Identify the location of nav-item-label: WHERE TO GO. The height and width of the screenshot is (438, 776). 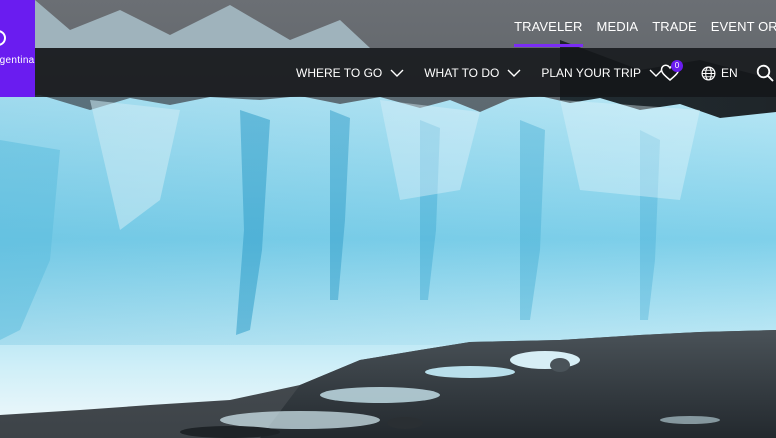
(339, 73).